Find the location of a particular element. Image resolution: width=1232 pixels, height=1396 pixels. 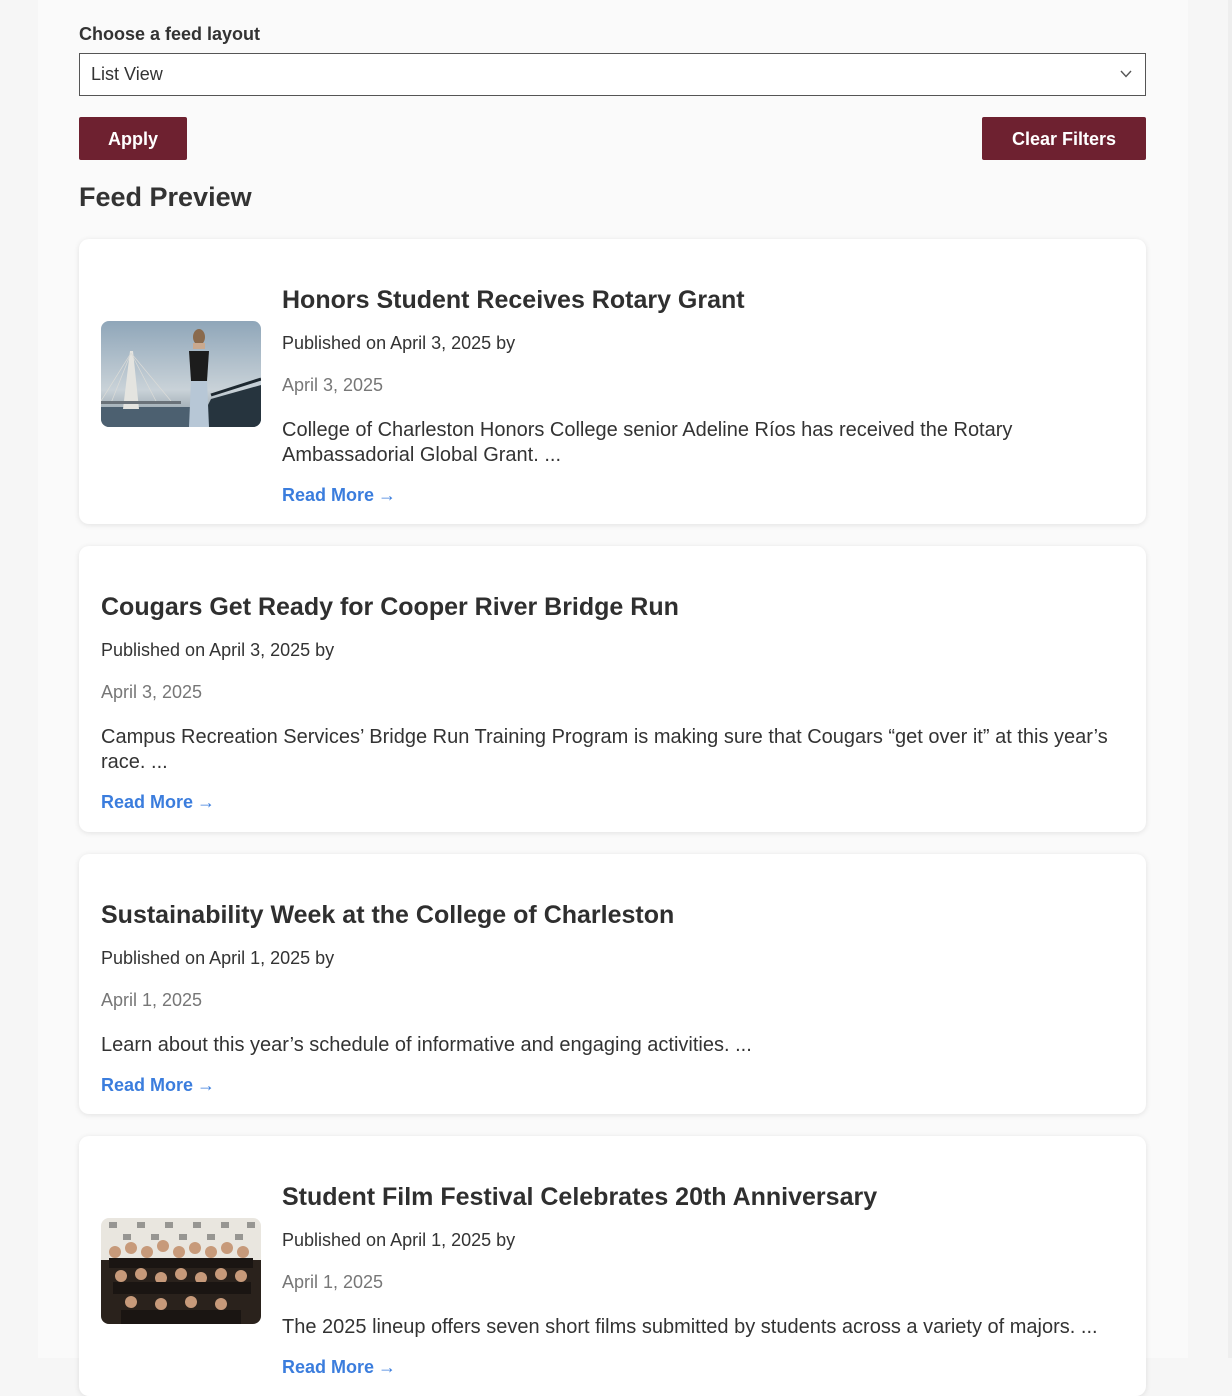

layout-select-label: Choose a feed layout is located at coordinates (170, 34).